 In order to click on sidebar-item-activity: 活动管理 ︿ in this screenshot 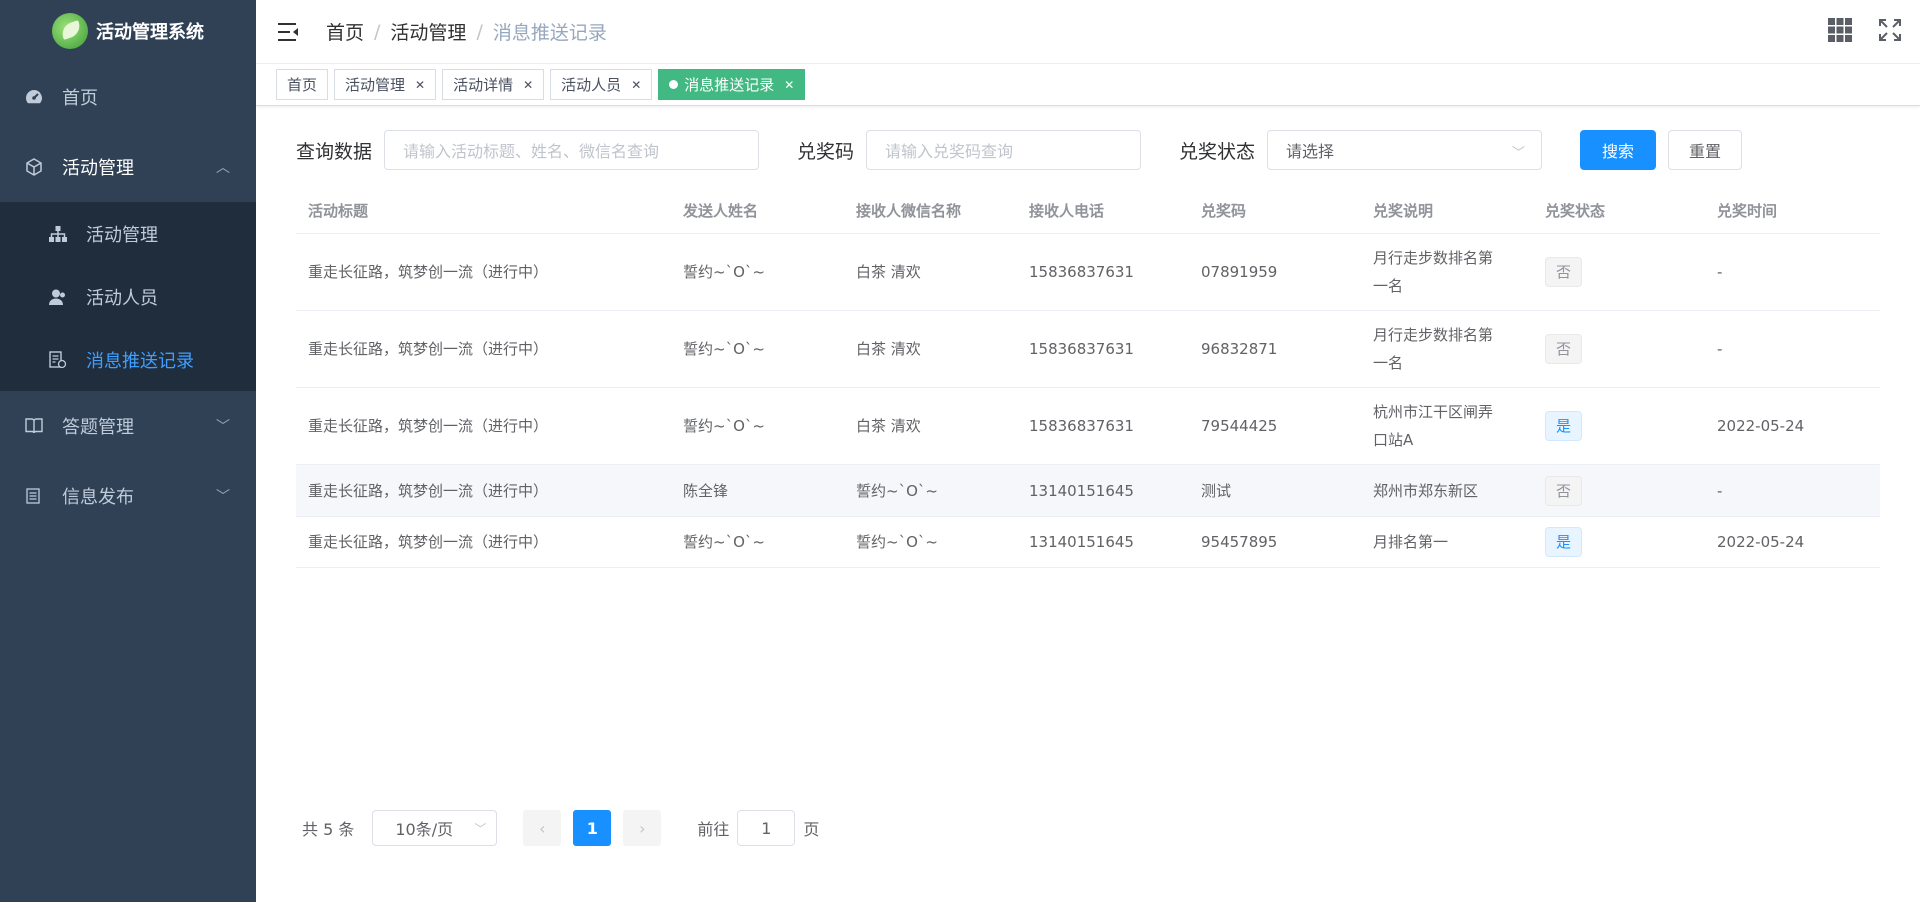, I will do `click(128, 167)`.